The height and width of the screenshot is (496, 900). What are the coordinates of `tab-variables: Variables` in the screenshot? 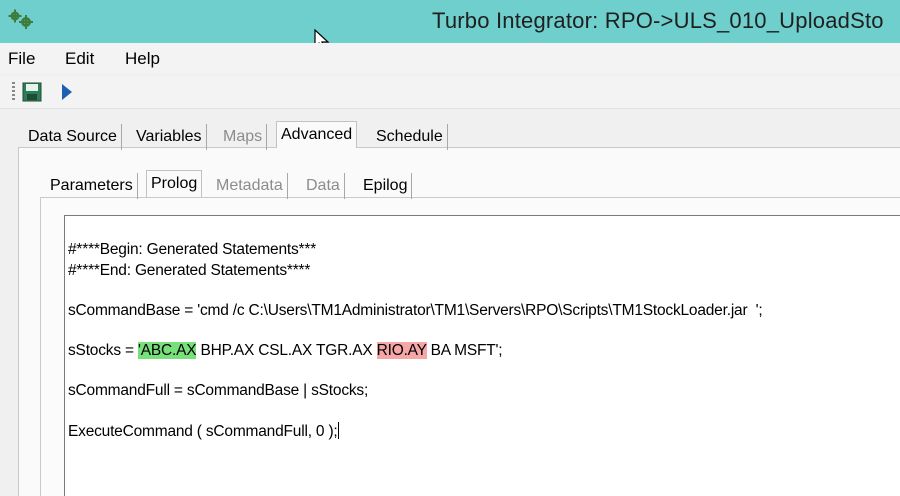 It's located at (169, 137).